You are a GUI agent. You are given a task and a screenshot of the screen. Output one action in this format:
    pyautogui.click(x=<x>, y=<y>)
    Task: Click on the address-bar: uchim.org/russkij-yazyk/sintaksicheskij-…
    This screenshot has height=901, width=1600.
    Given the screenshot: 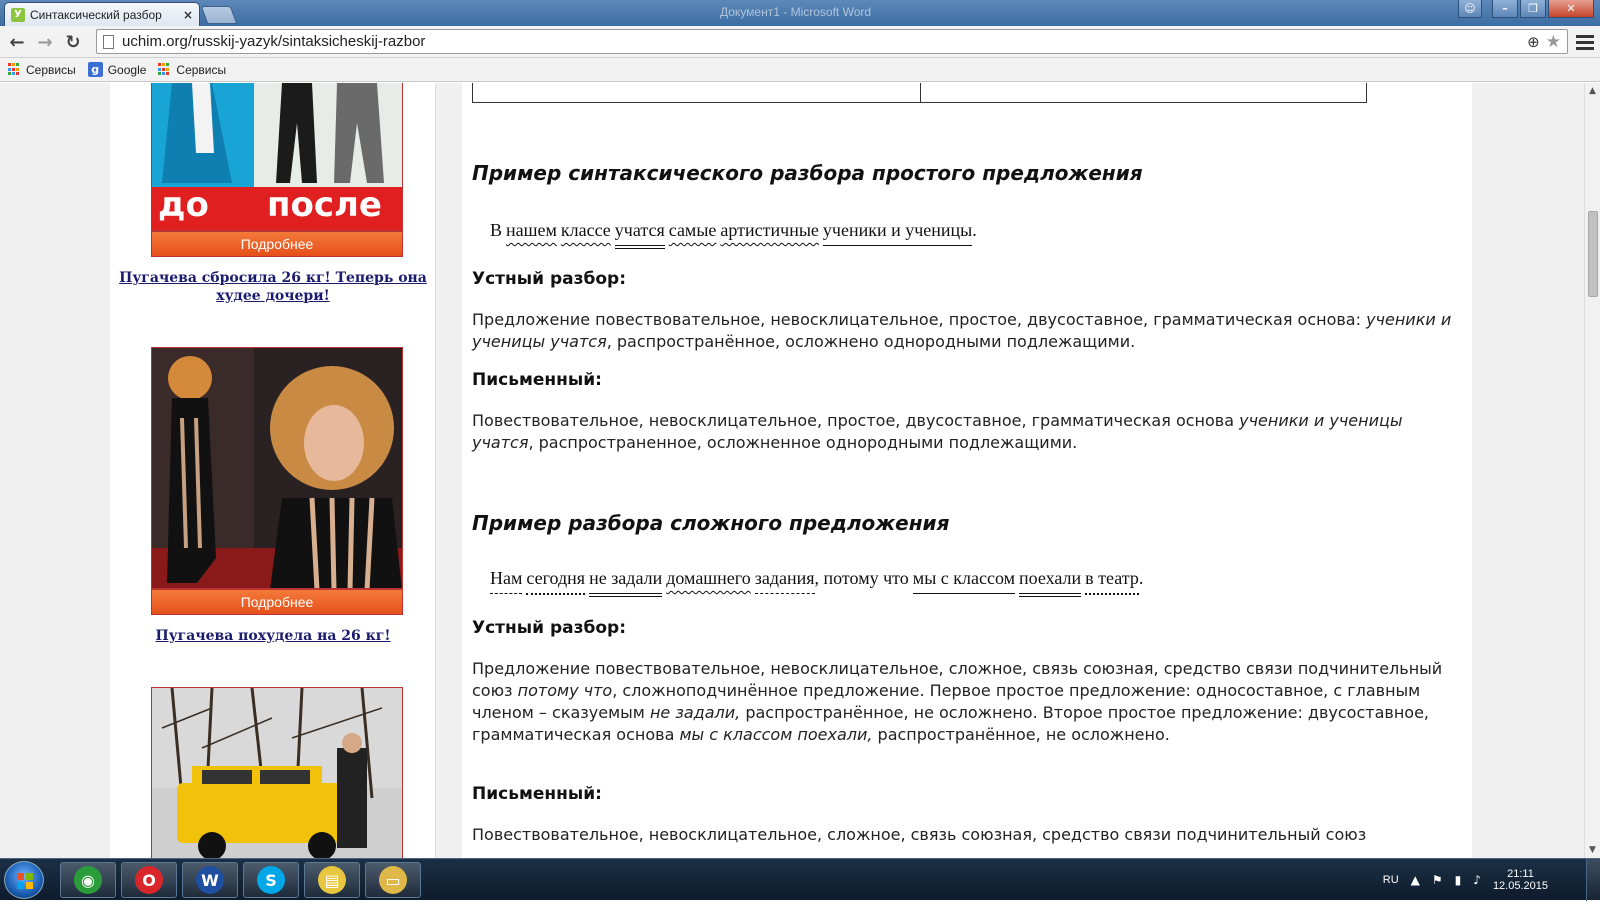 What is the action you would take?
    pyautogui.click(x=832, y=41)
    